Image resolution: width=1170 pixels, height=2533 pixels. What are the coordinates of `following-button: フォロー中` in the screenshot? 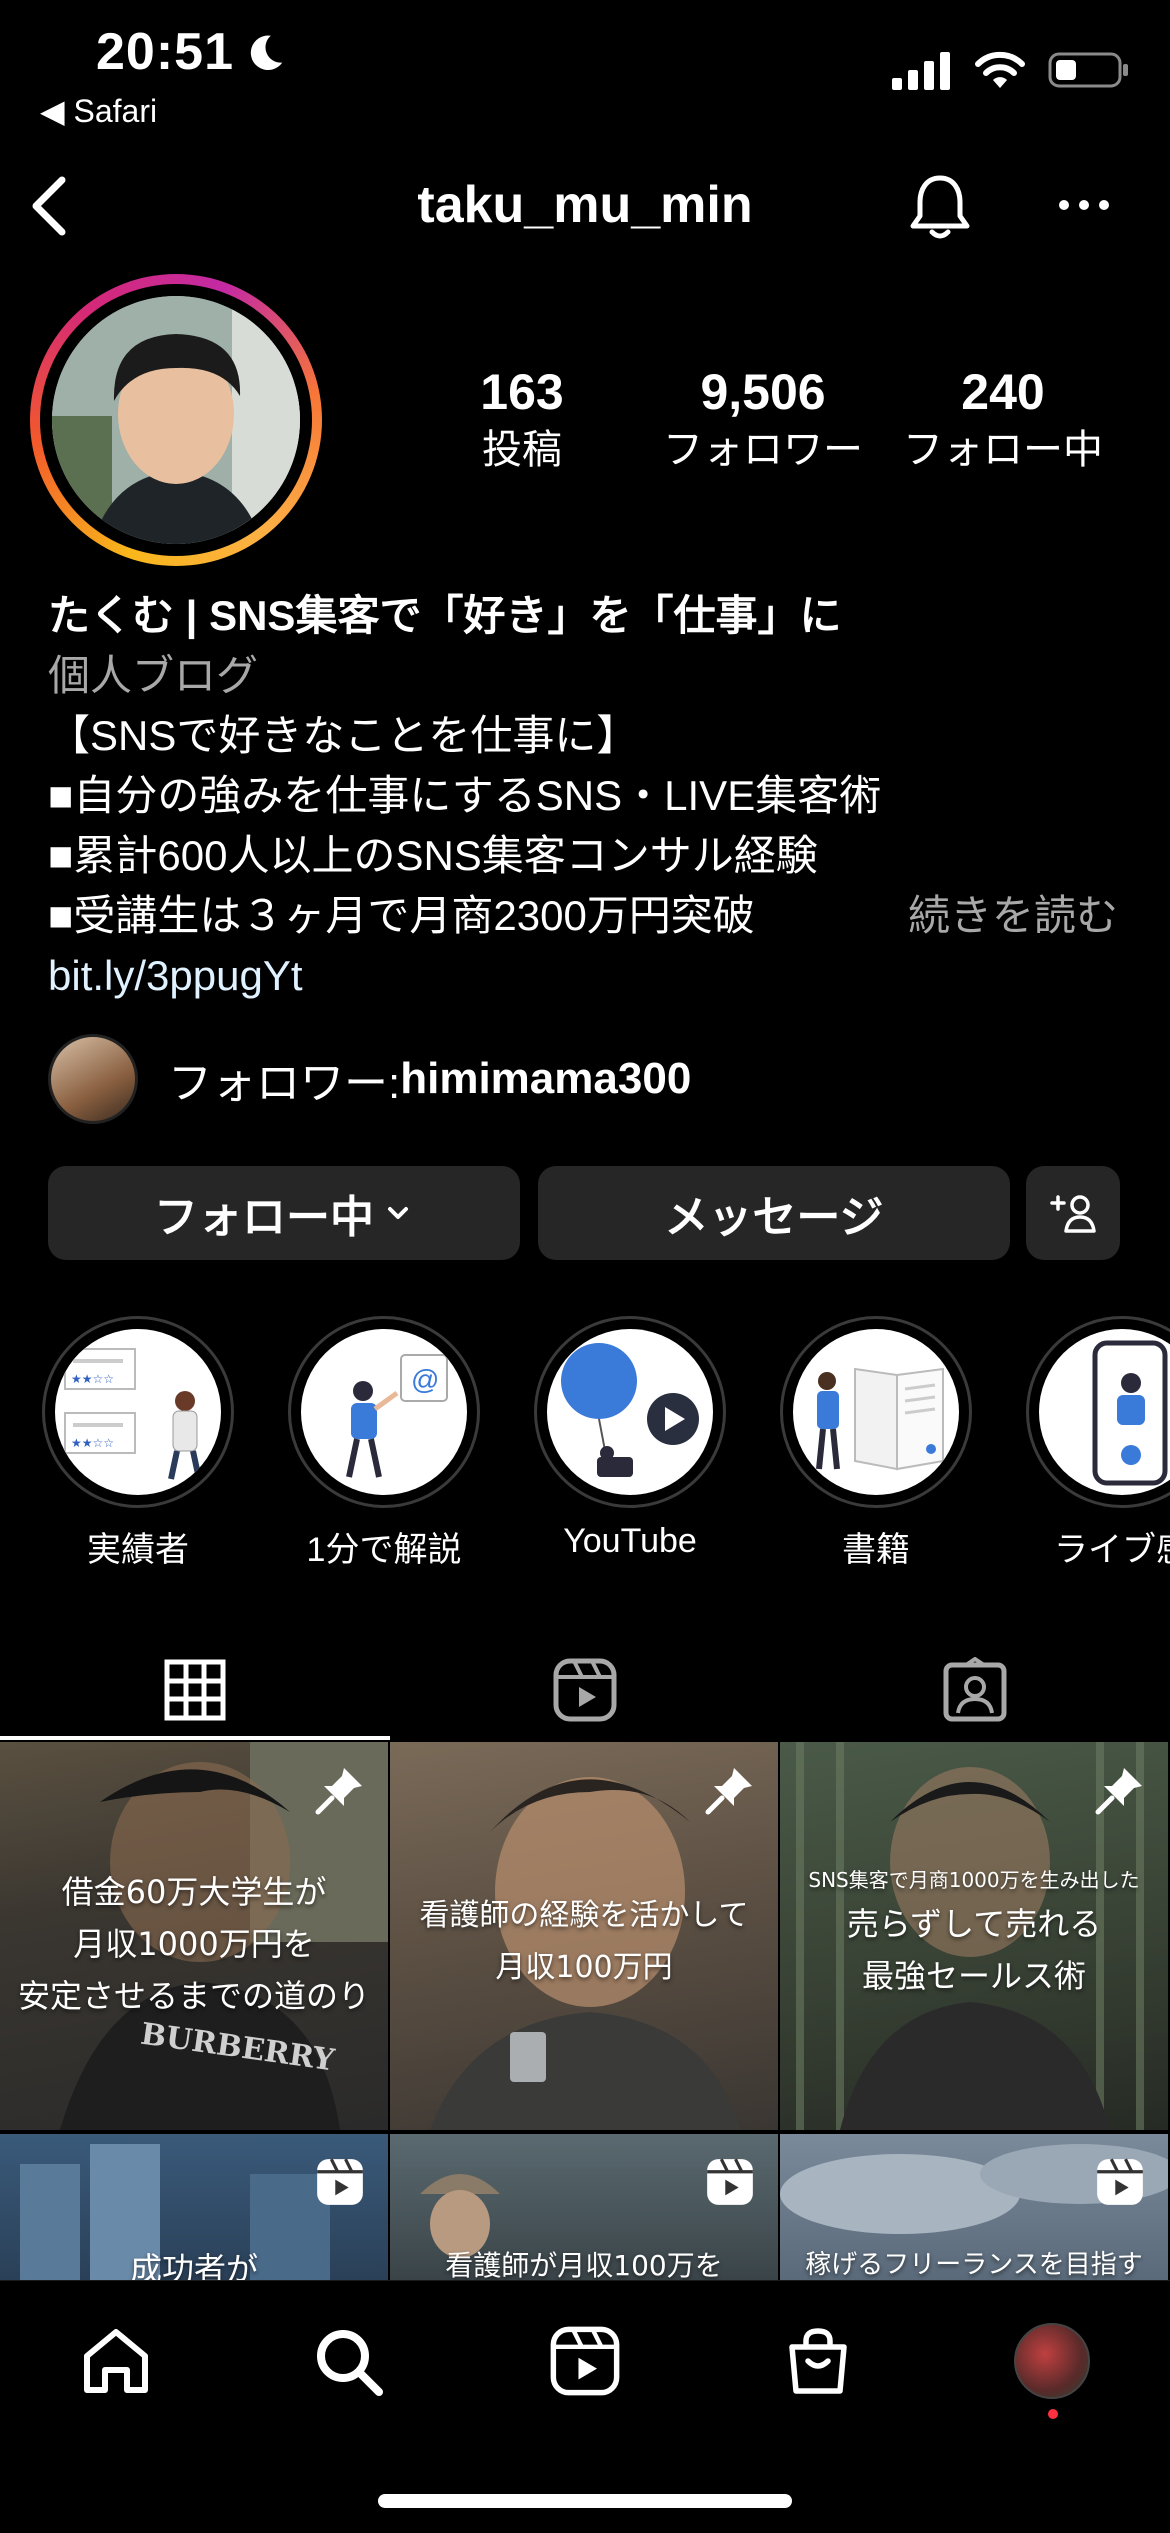 It's located at (284, 1213).